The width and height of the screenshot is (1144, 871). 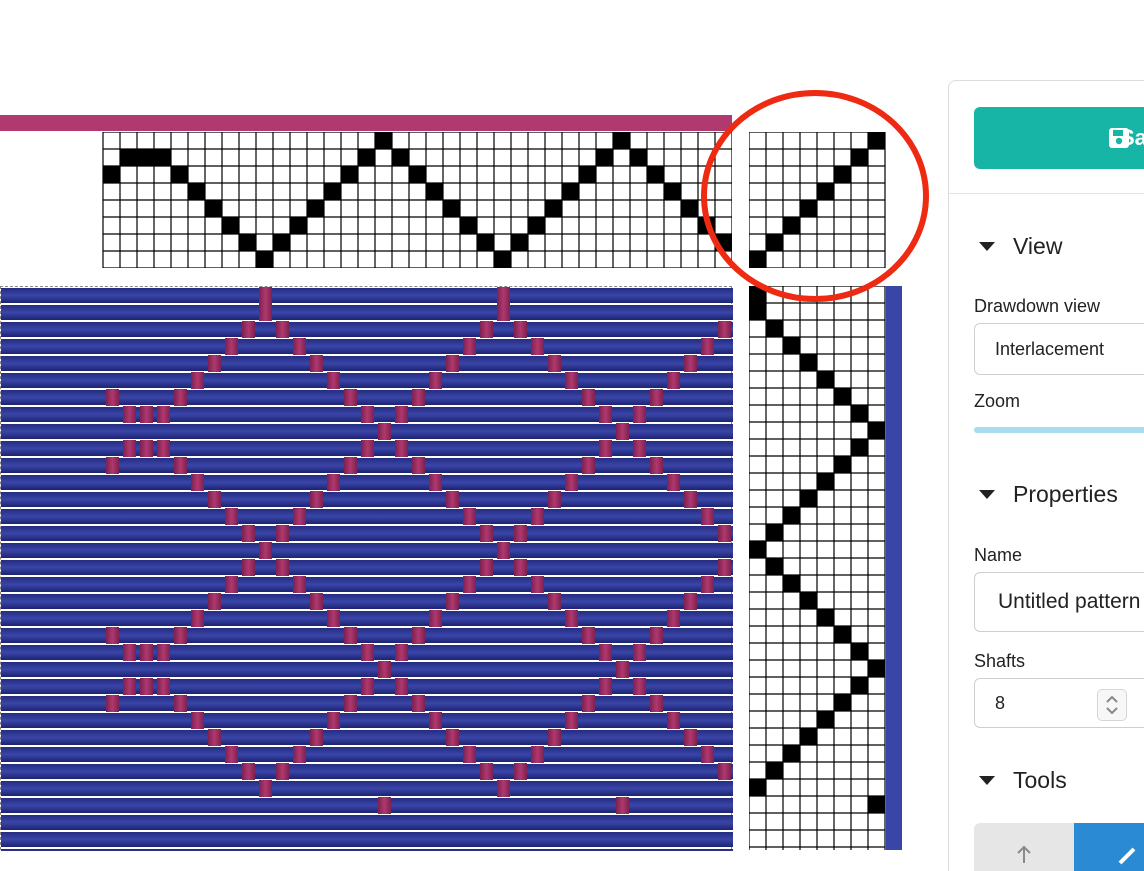 I want to click on drawdown-view-select: Interlacement, so click(x=1059, y=349).